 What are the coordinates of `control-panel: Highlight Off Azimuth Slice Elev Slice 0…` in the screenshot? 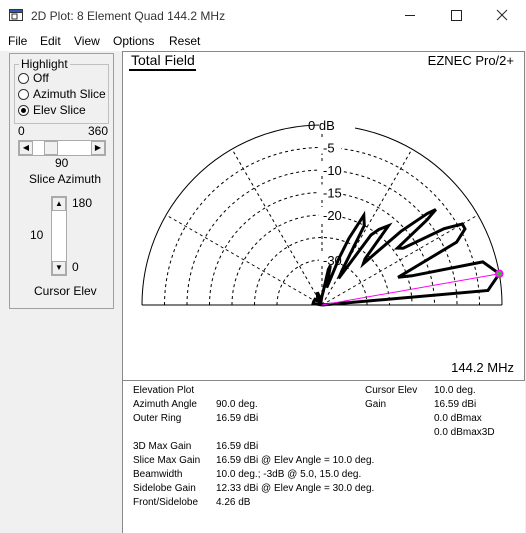 It's located at (61, 181).